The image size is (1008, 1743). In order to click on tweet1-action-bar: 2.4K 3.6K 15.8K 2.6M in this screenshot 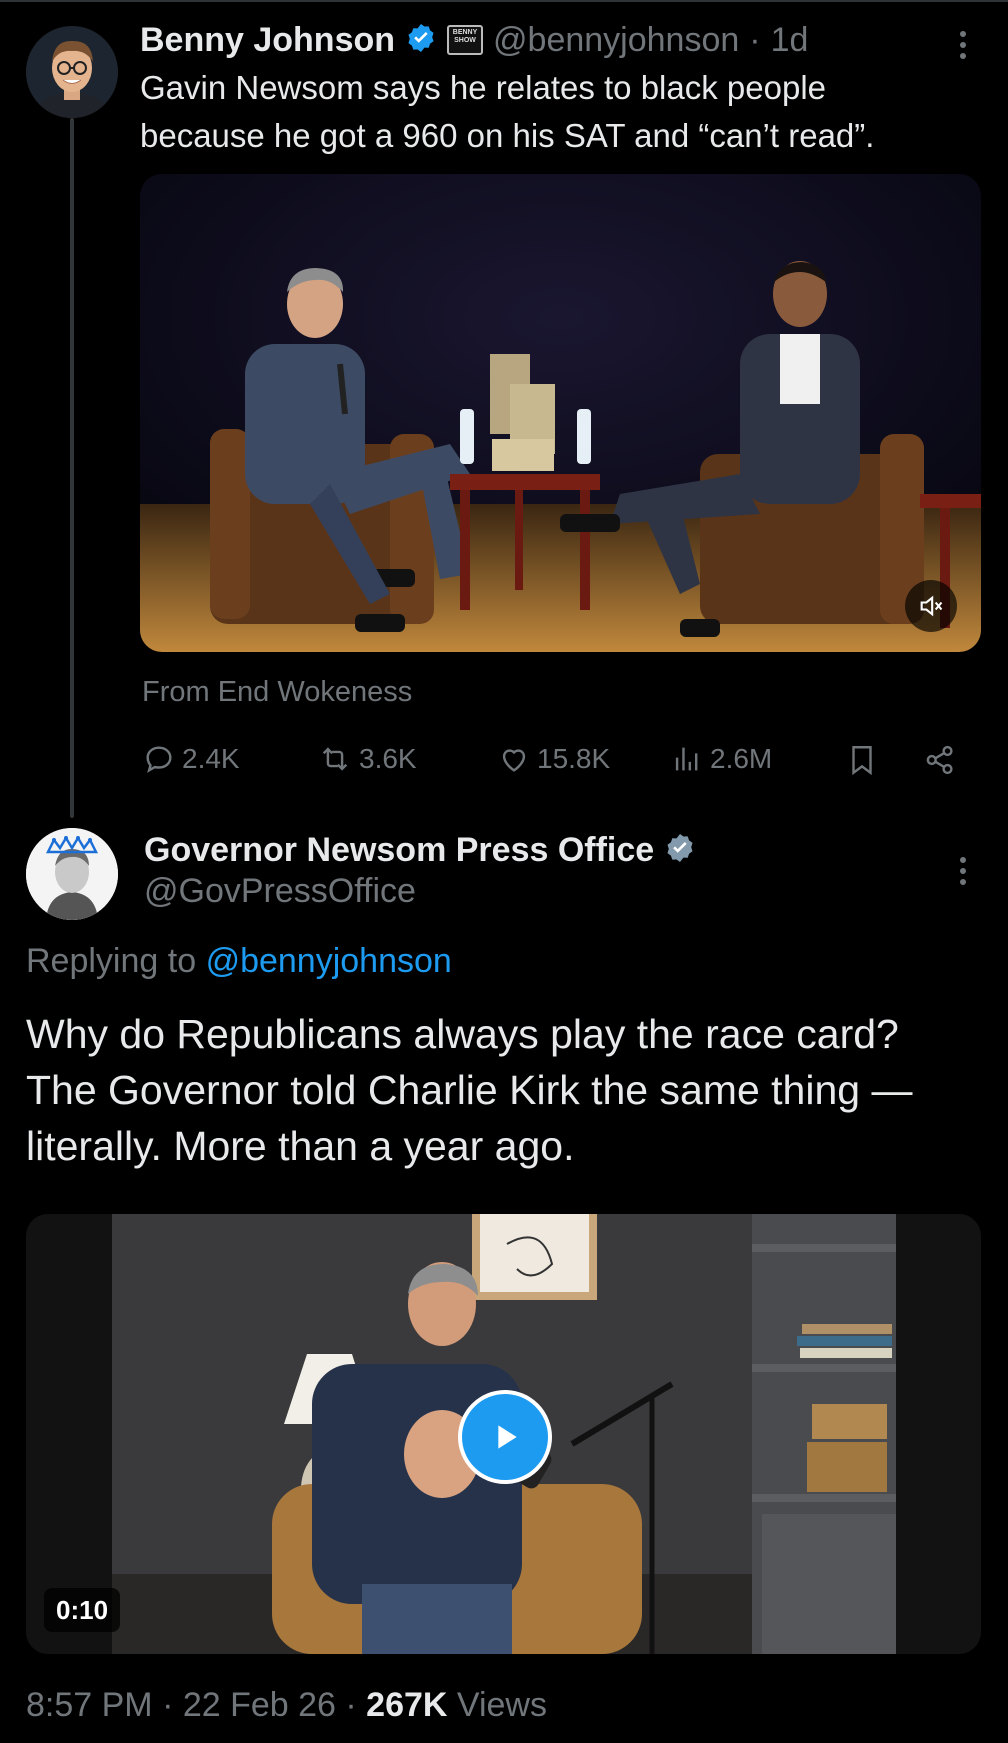, I will do `click(552, 760)`.